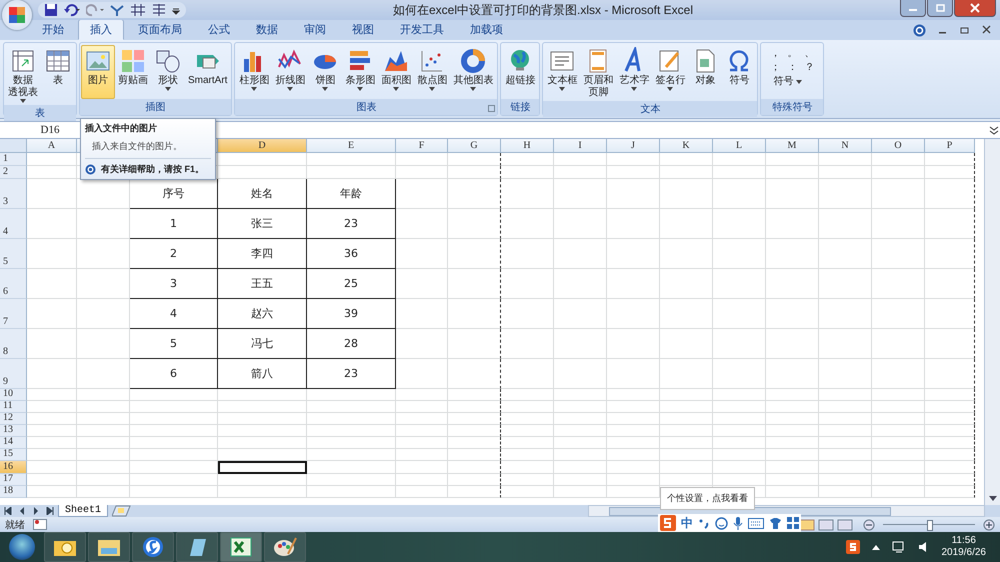 The image size is (1000, 562). What do you see at coordinates (133, 72) in the screenshot?
I see `ribbon-button: 剪贴画` at bounding box center [133, 72].